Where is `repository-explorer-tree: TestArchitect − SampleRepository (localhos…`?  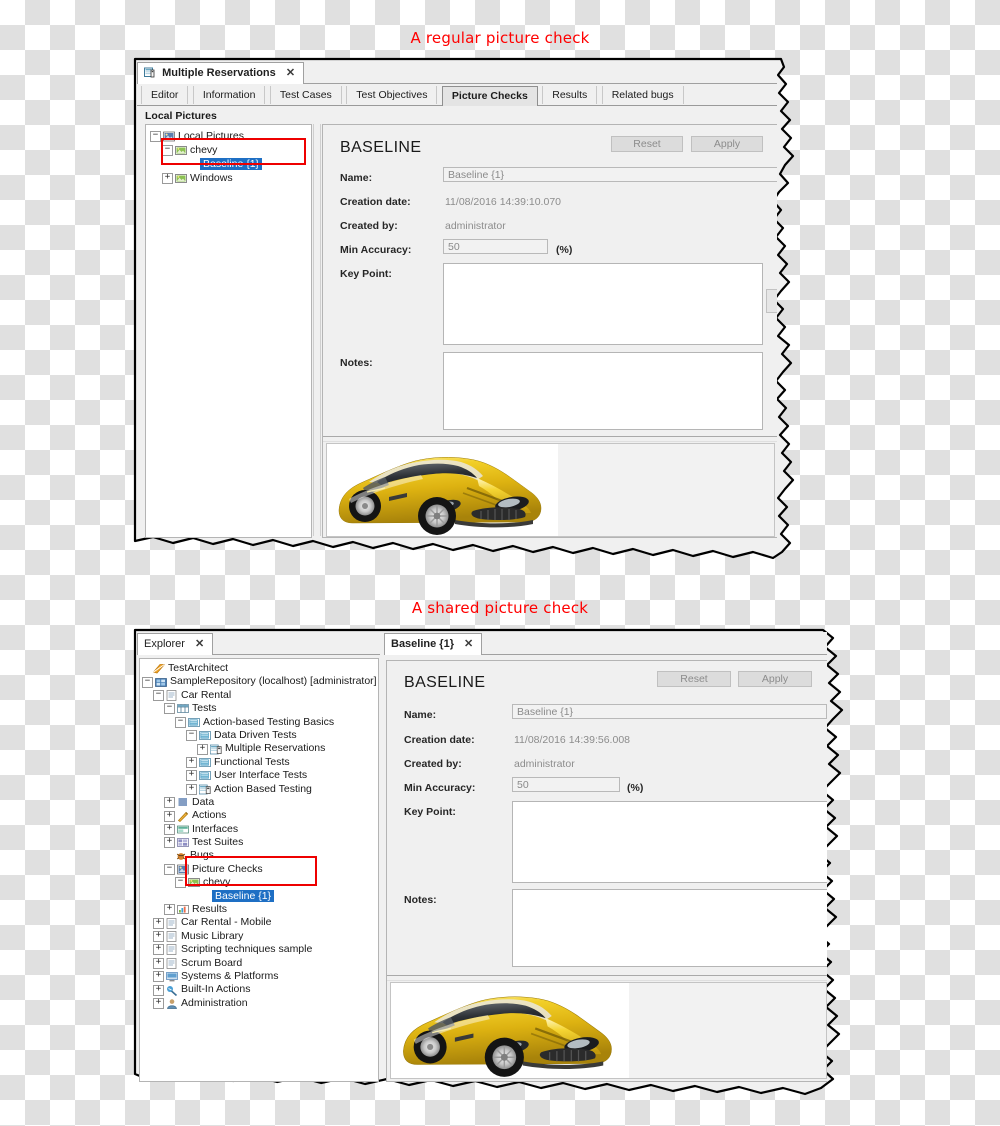
repository-explorer-tree: TestArchitect − SampleRepository (localhos… is located at coordinates (259, 870).